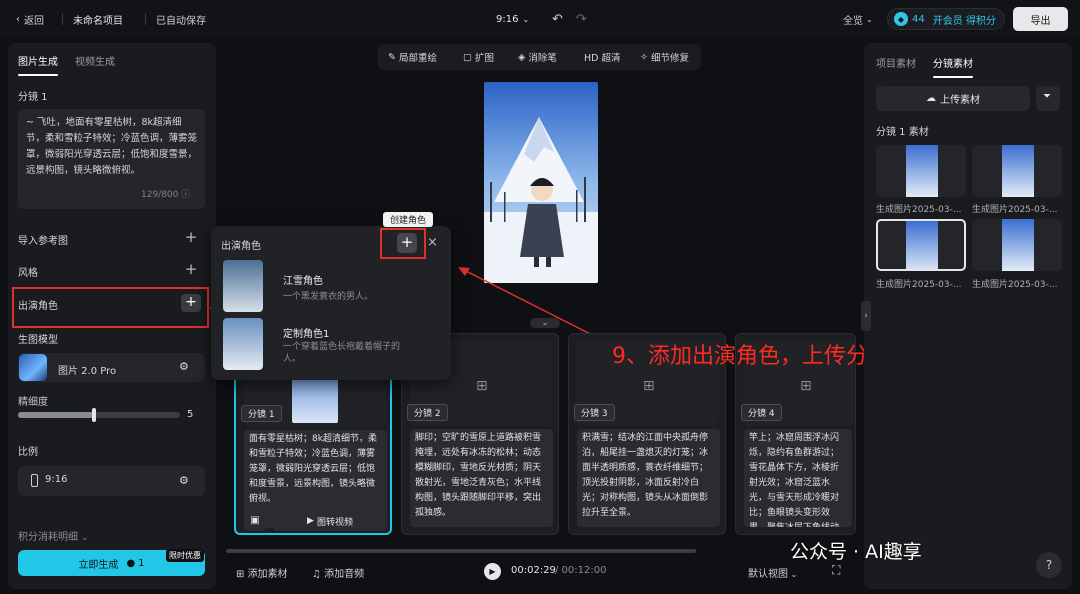 Image resolution: width=1080 pixels, height=594 pixels. What do you see at coordinates (38, 64) in the screenshot?
I see `tab-image-generation: 图片生成` at bounding box center [38, 64].